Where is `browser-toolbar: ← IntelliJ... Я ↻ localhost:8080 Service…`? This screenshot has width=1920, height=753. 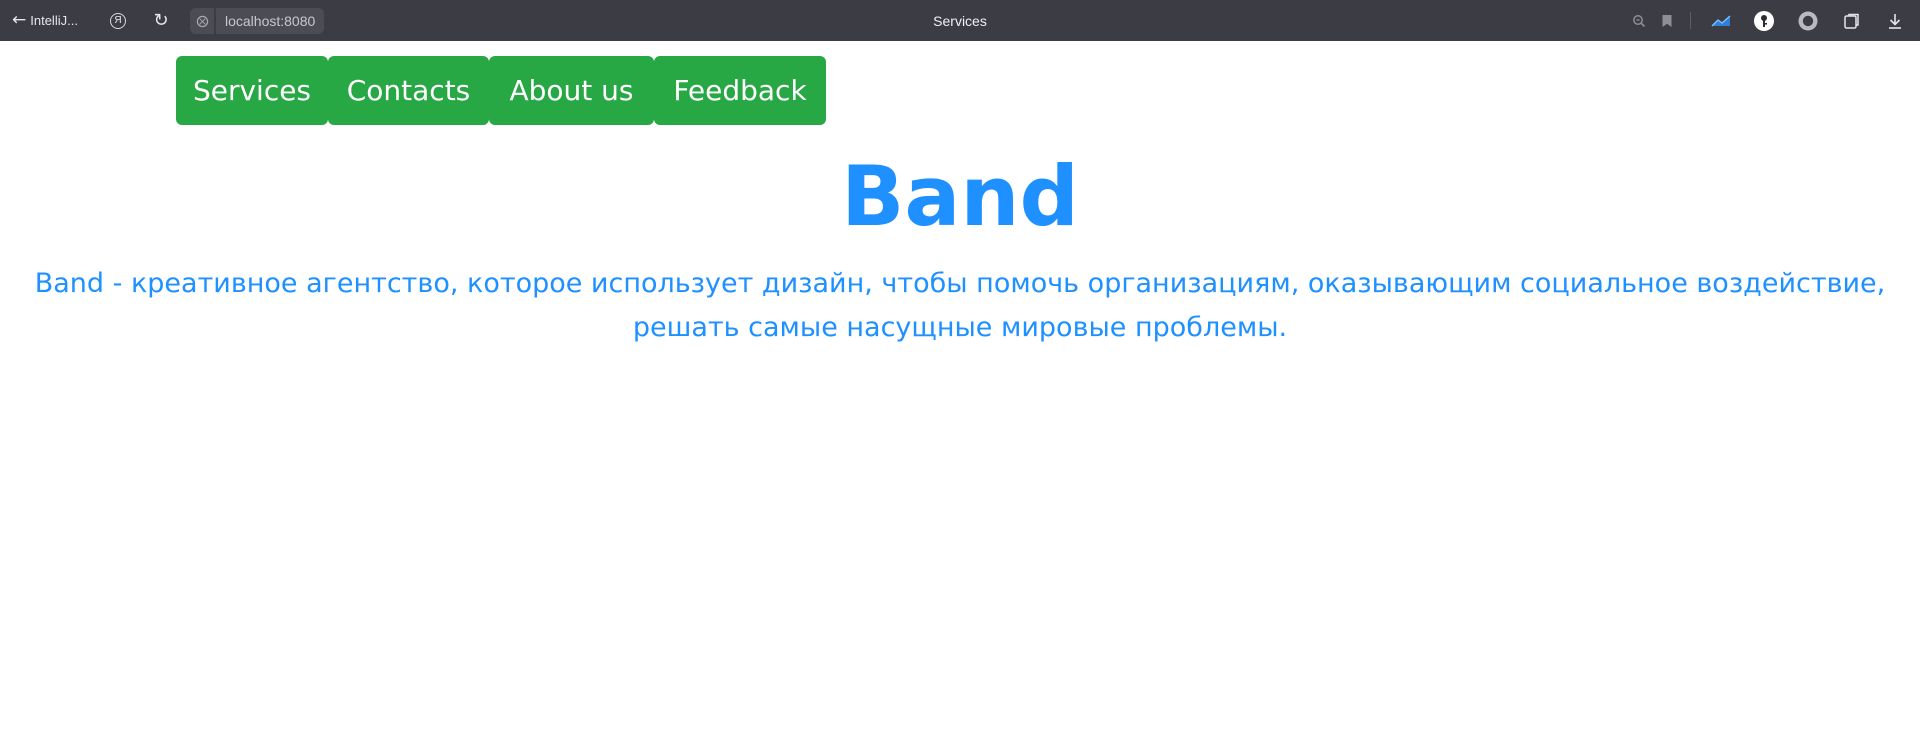 browser-toolbar: ← IntelliJ... Я ↻ localhost:8080 Service… is located at coordinates (960, 20).